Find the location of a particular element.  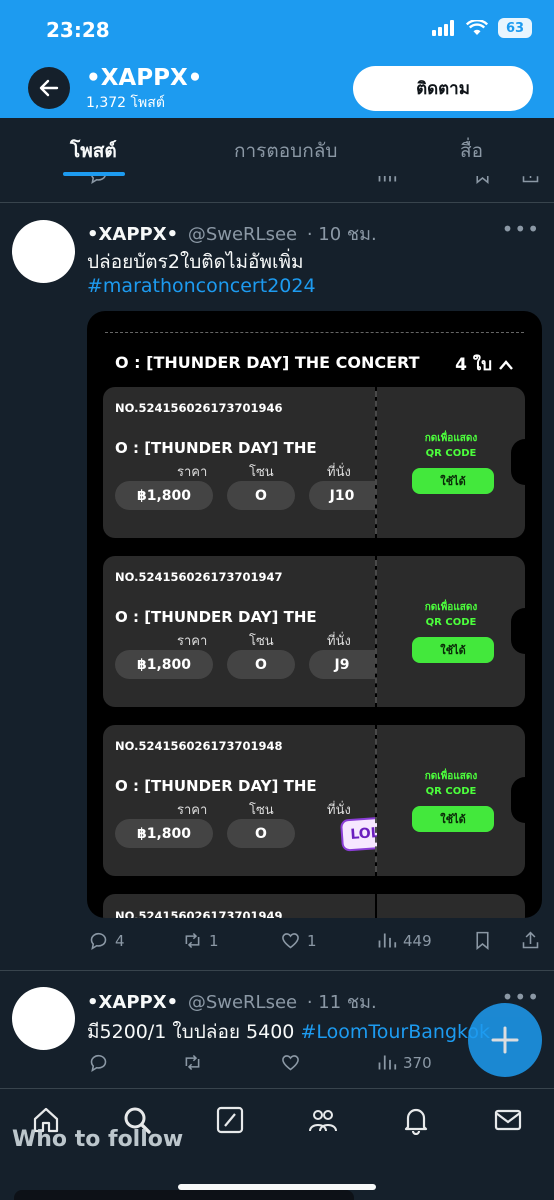

seat-value: J9 is located at coordinates (342, 664).